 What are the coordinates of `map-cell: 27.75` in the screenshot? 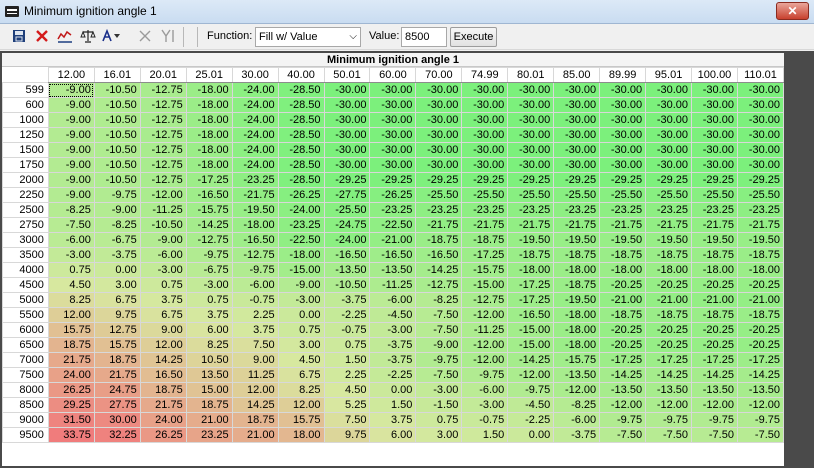 It's located at (117, 405).